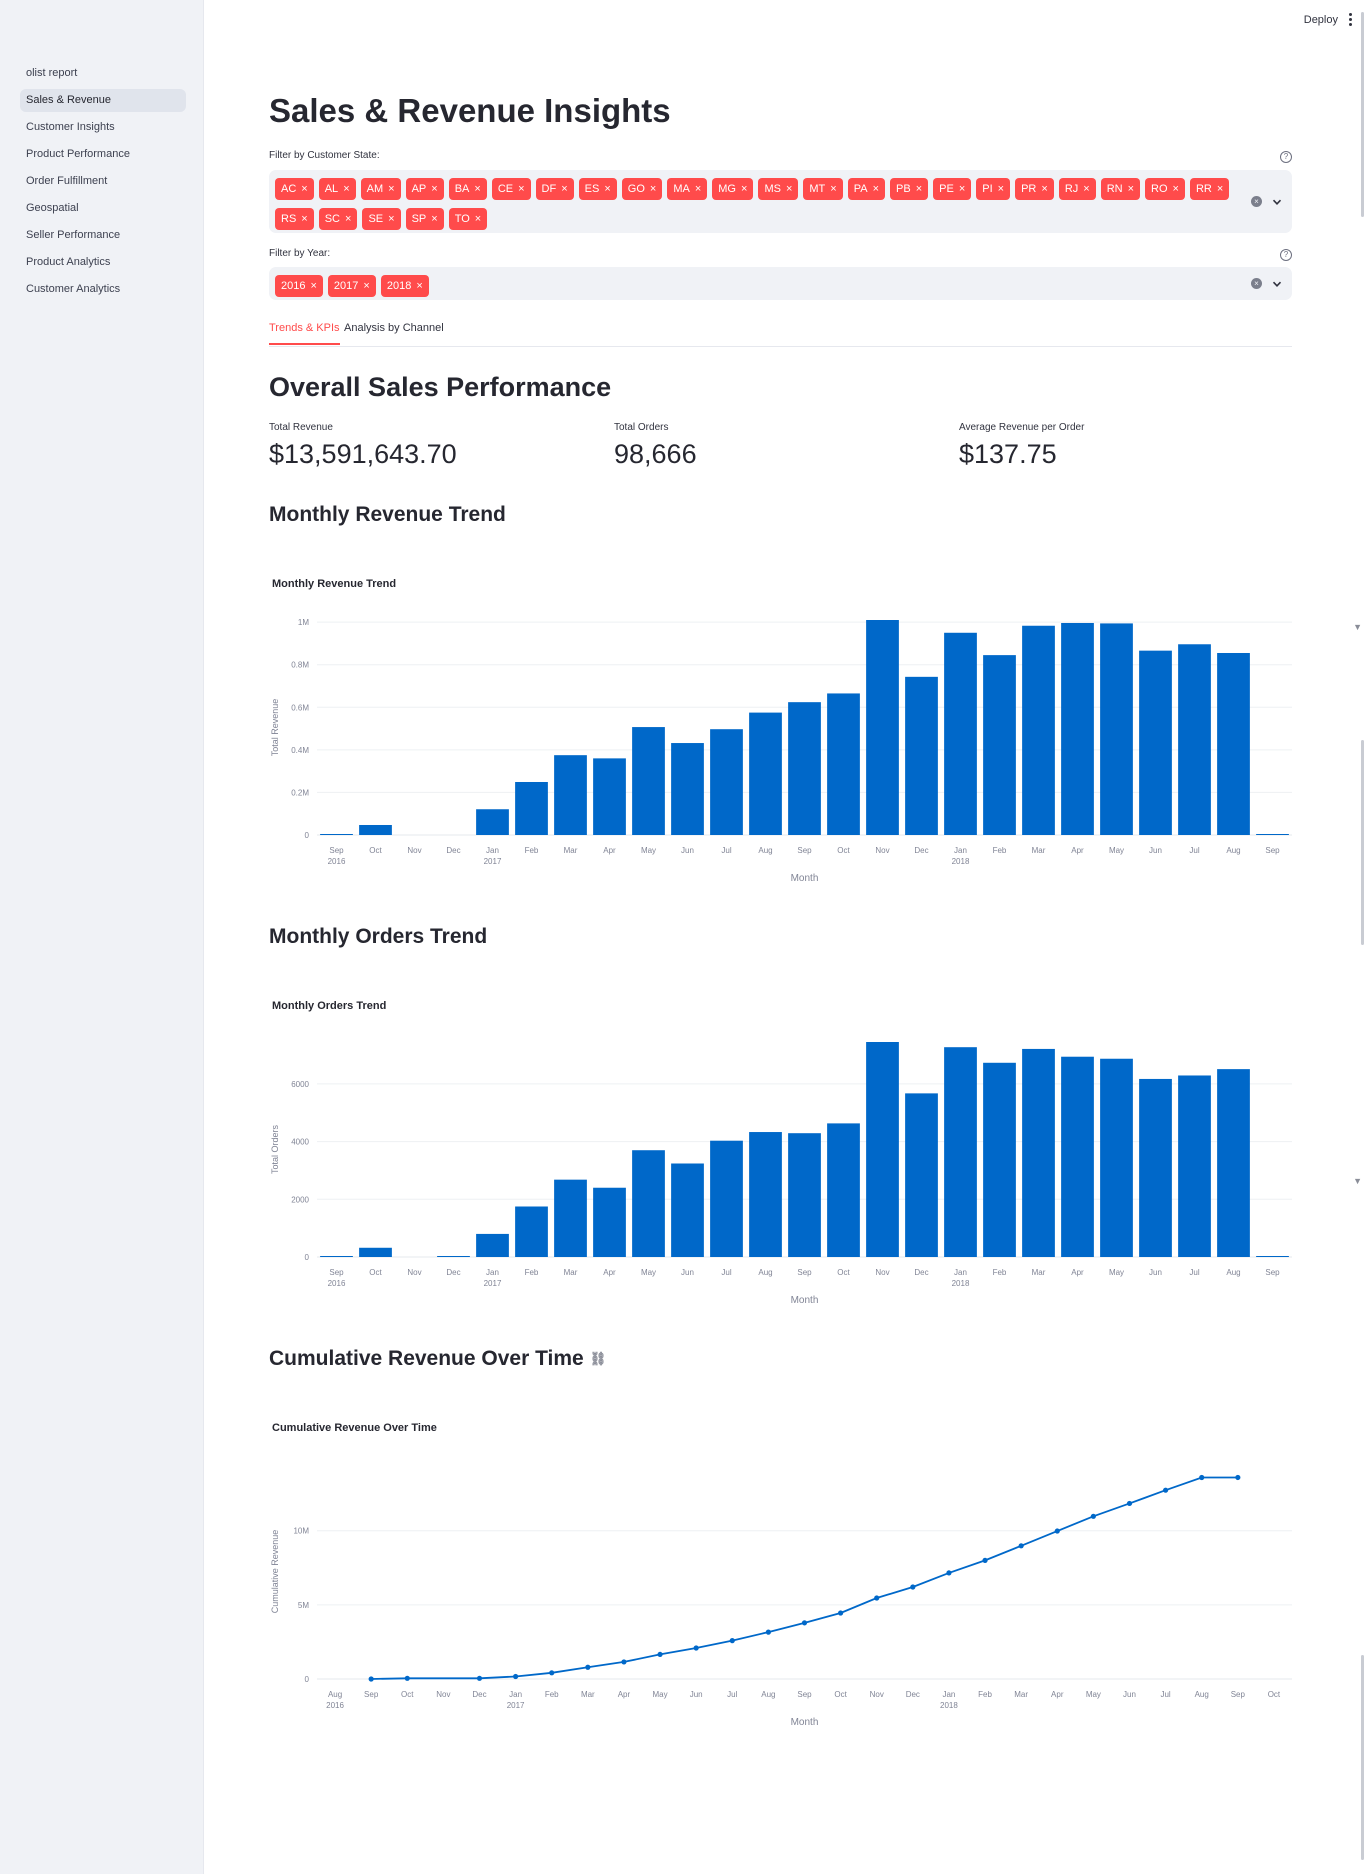 This screenshot has width=1366, height=1874. I want to click on year-chip-2016: 2016 ×, so click(299, 286).